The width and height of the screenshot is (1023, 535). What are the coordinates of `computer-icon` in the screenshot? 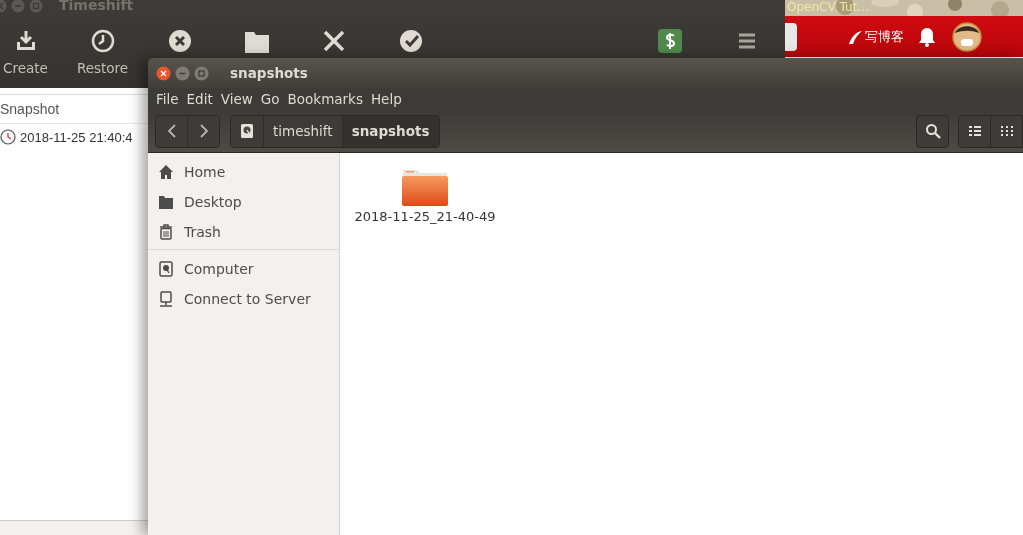 It's located at (166, 299).